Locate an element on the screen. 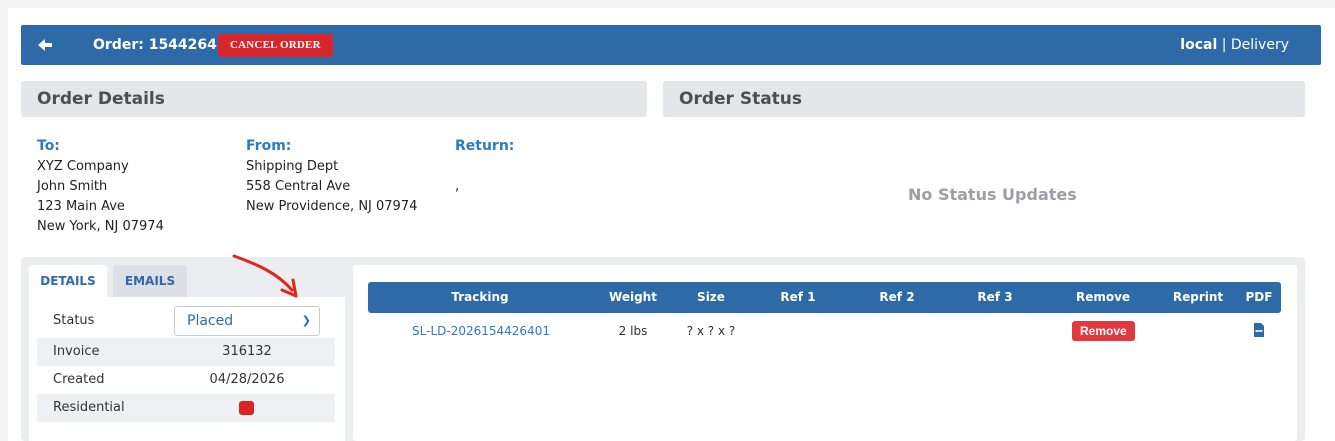 The width and height of the screenshot is (1335, 441). col-reprint: Reprint is located at coordinates (1198, 297).